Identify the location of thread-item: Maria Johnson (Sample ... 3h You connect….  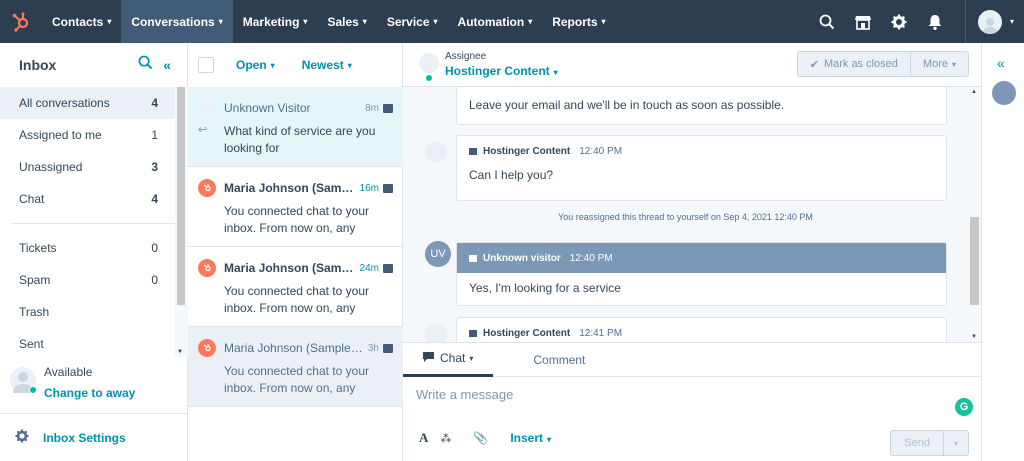
(295, 367).